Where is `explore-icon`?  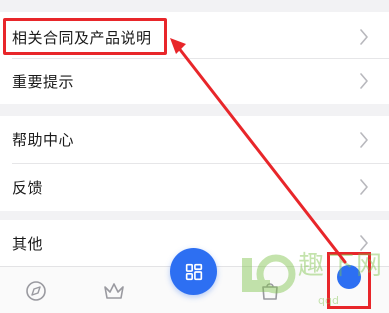
explore-icon is located at coordinates (36, 291).